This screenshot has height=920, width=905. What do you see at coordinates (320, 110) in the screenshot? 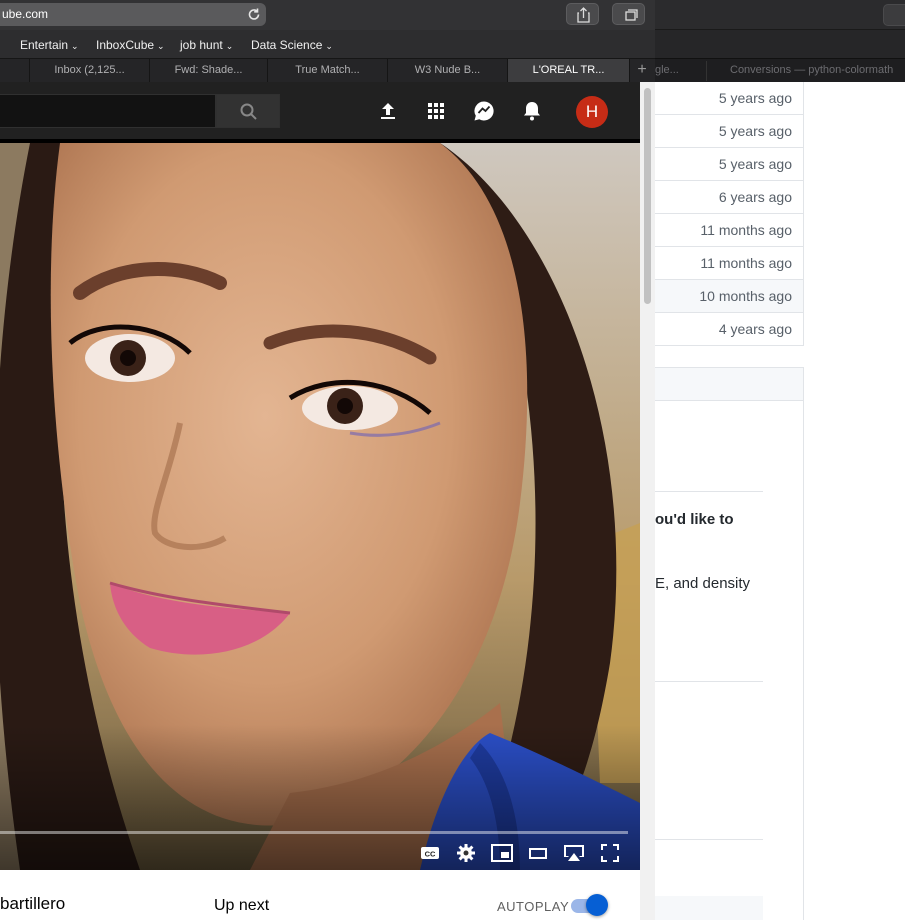
I see `youtube-header` at bounding box center [320, 110].